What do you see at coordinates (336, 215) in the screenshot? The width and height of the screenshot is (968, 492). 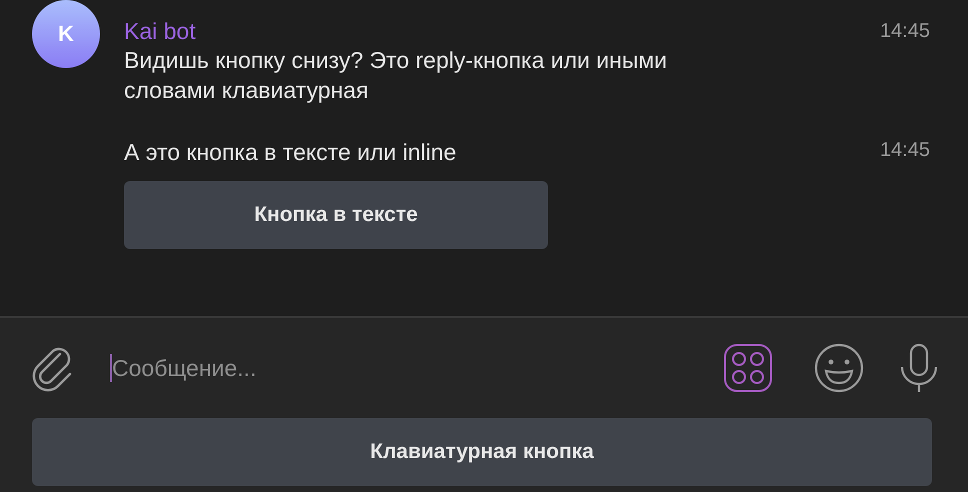 I see `inline-button: Кнопка в тексте` at bounding box center [336, 215].